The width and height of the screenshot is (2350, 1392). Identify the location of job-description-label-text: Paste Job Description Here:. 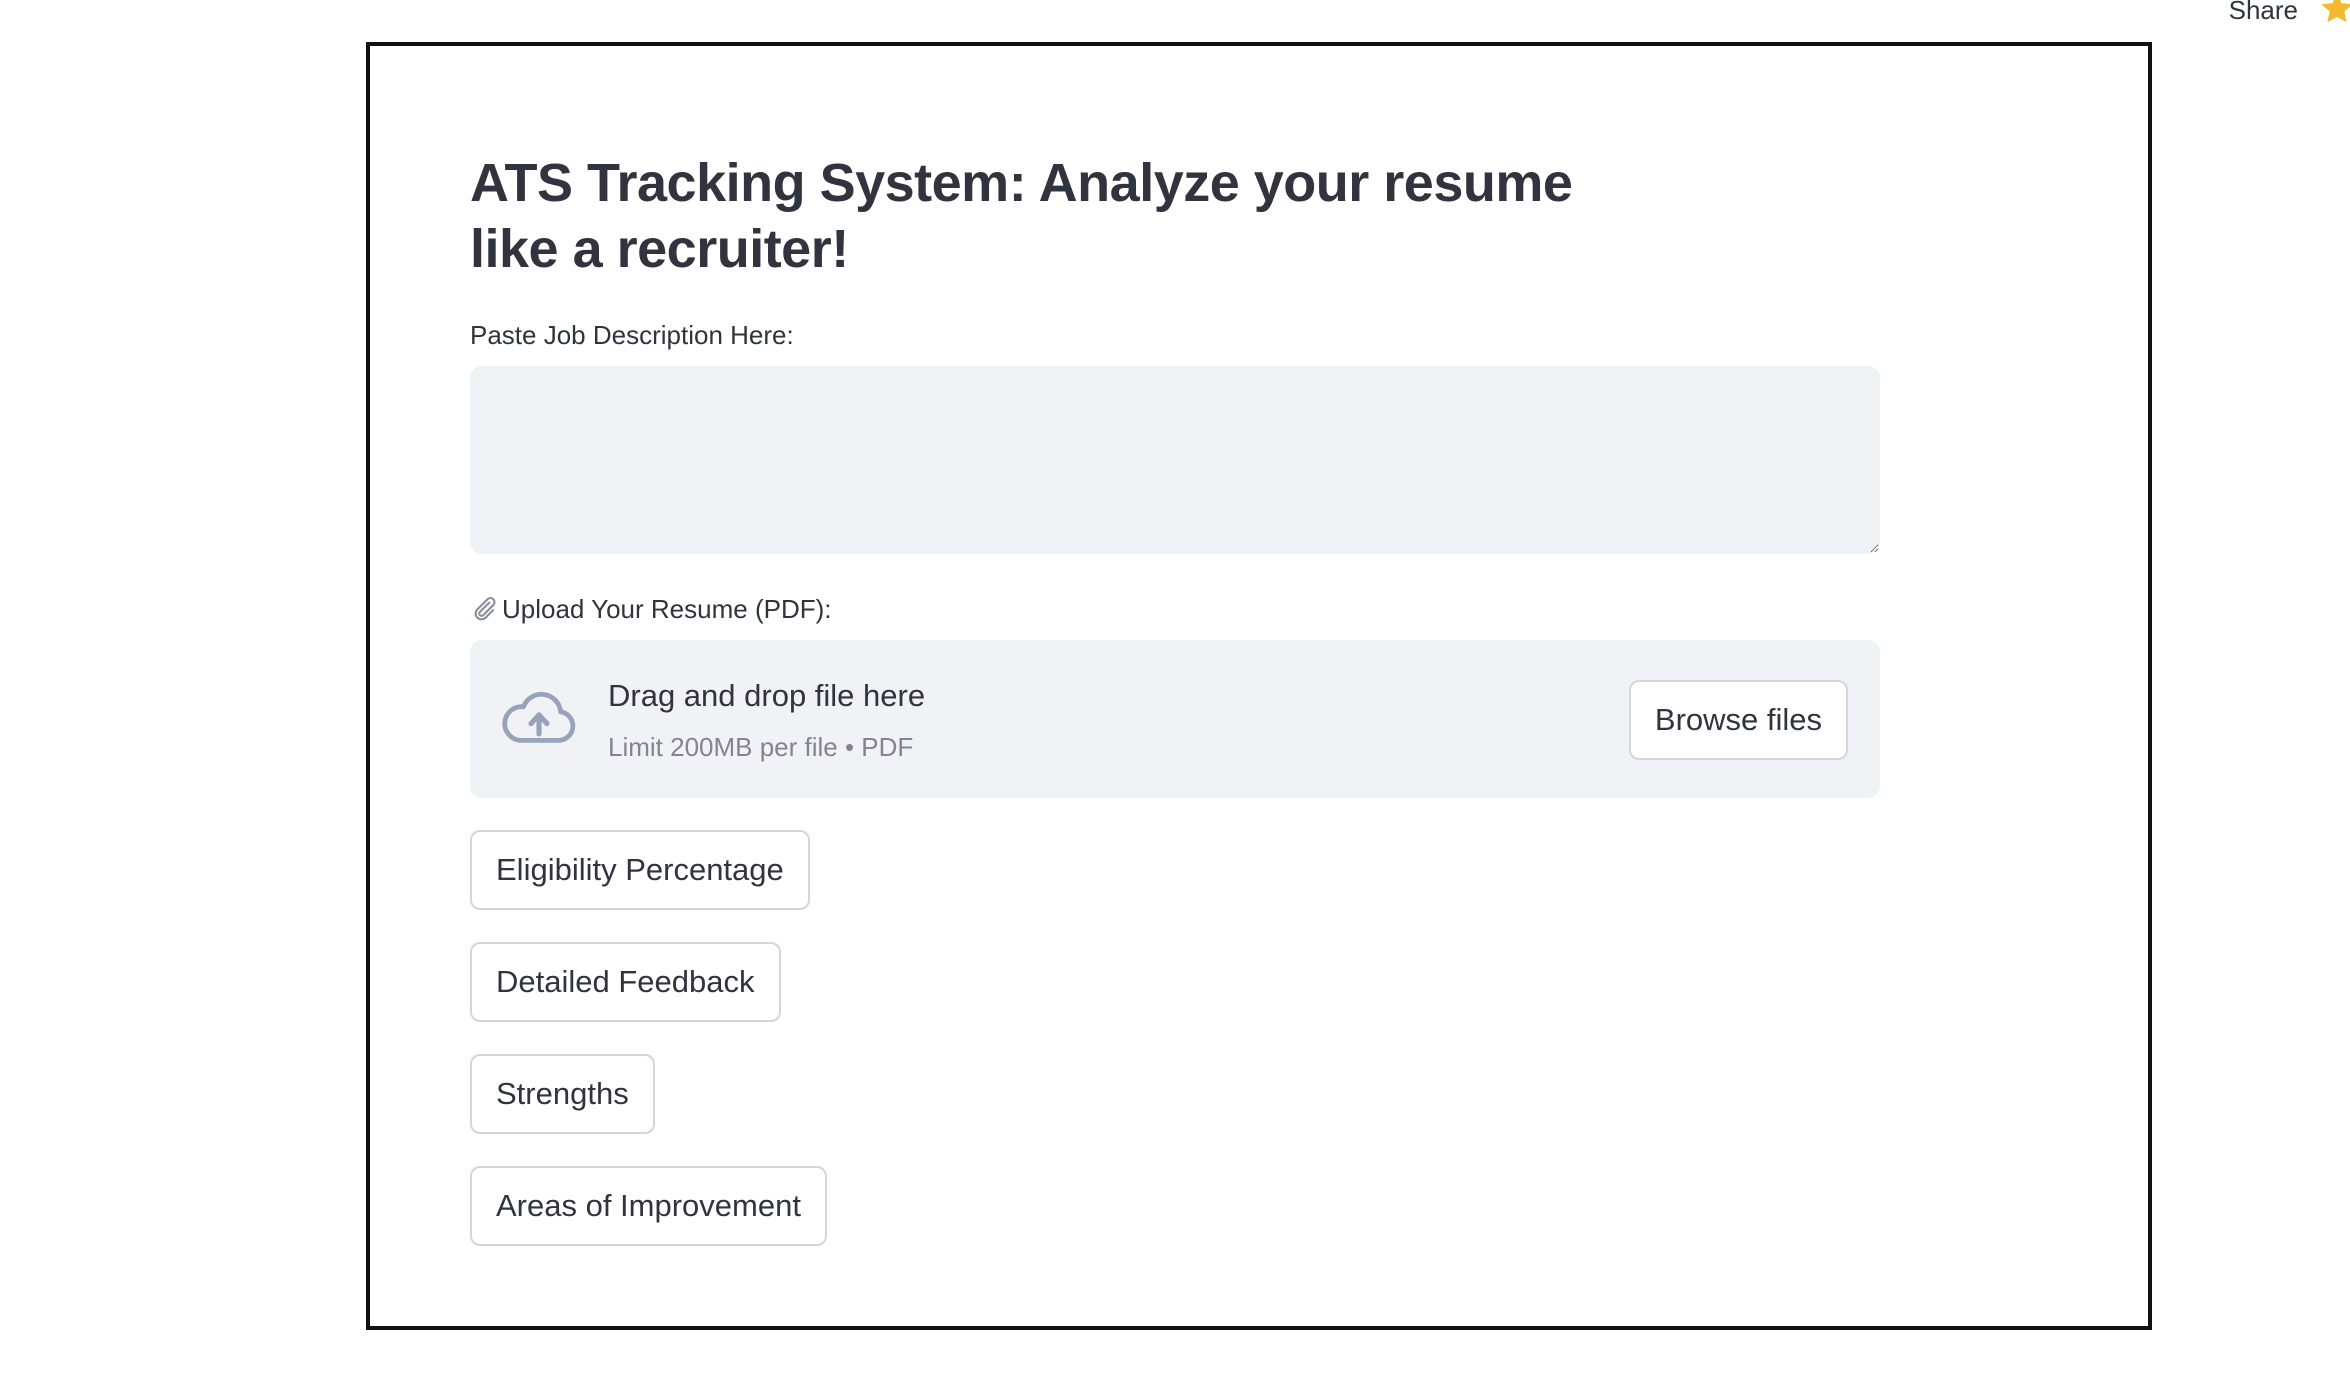
(632, 335).